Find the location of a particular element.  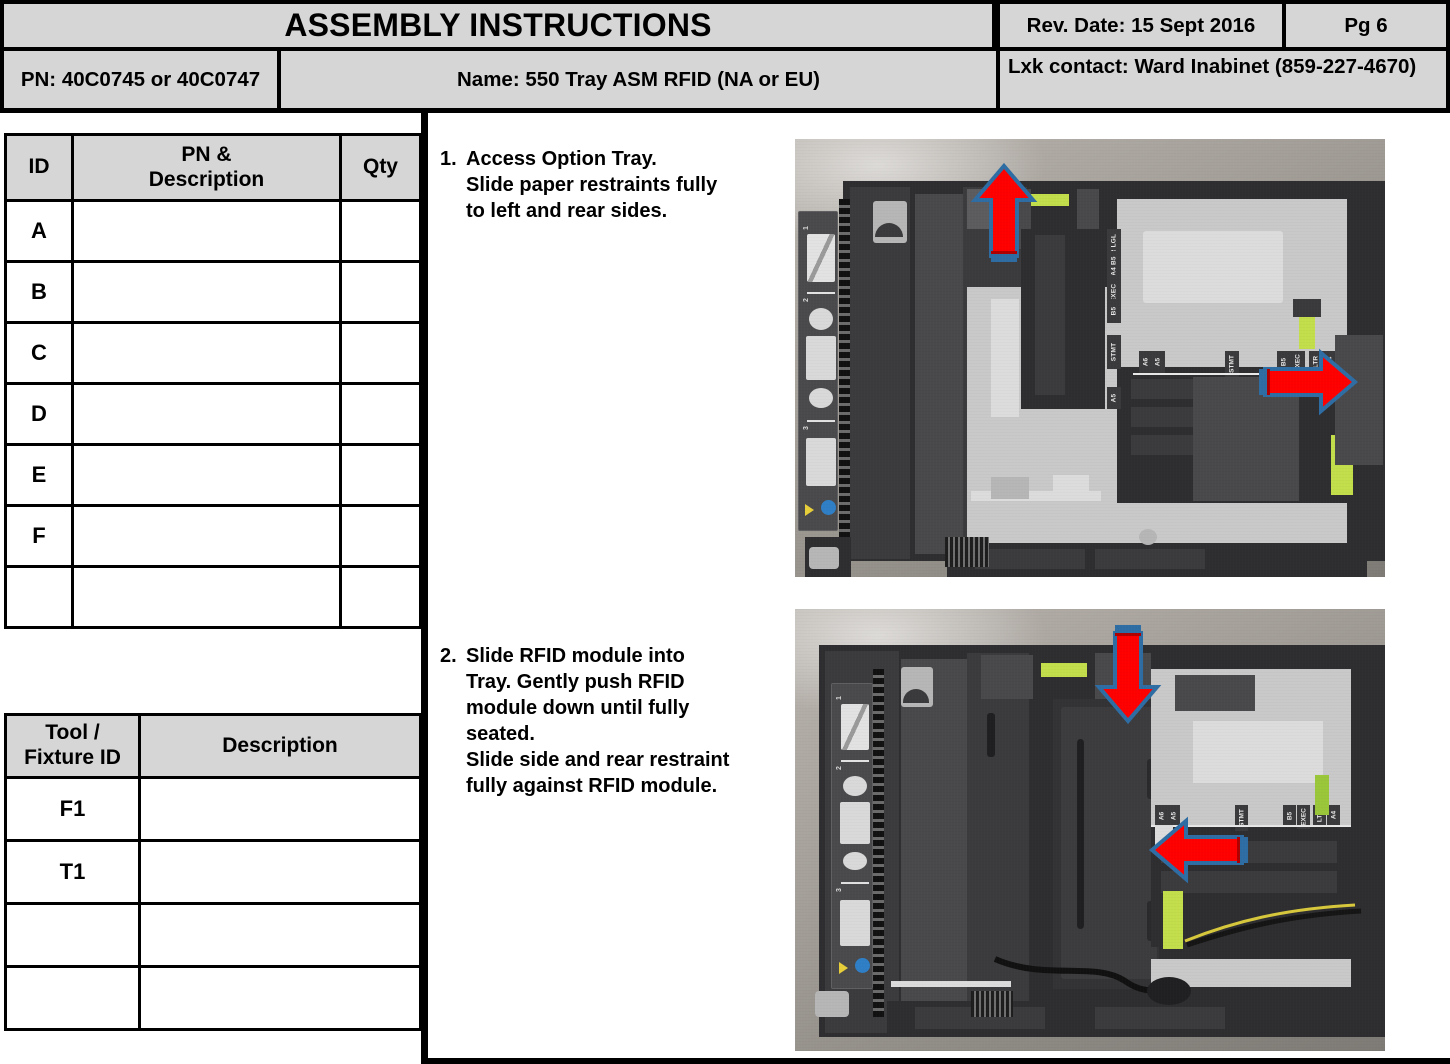

table-row: E is located at coordinates (213, 475).